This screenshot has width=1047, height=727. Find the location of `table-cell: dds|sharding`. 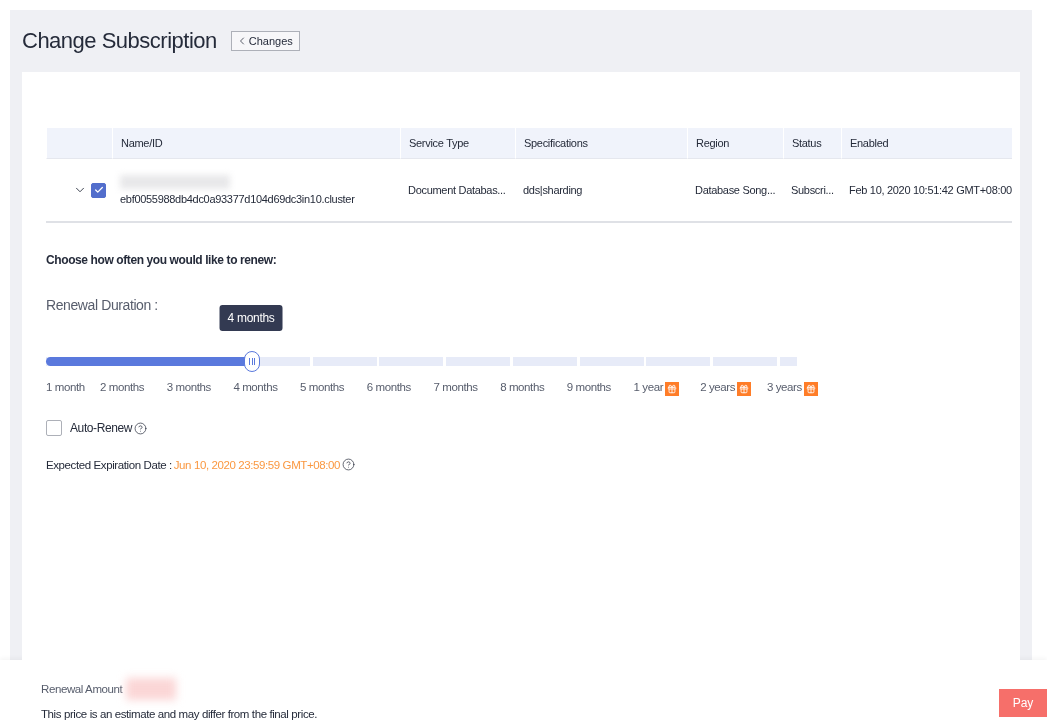

table-cell: dds|sharding is located at coordinates (553, 190).